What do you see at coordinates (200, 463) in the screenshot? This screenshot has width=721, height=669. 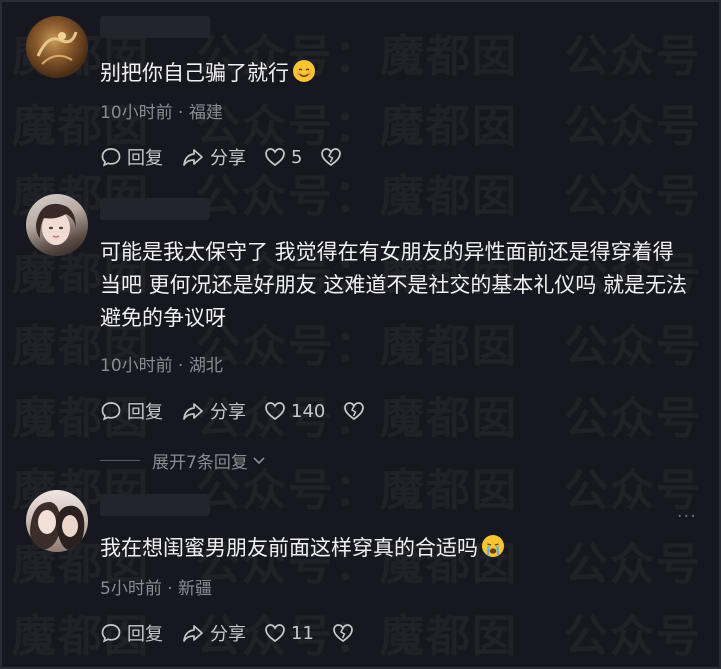 I see `expand-replies-label: 展开7条回复` at bounding box center [200, 463].